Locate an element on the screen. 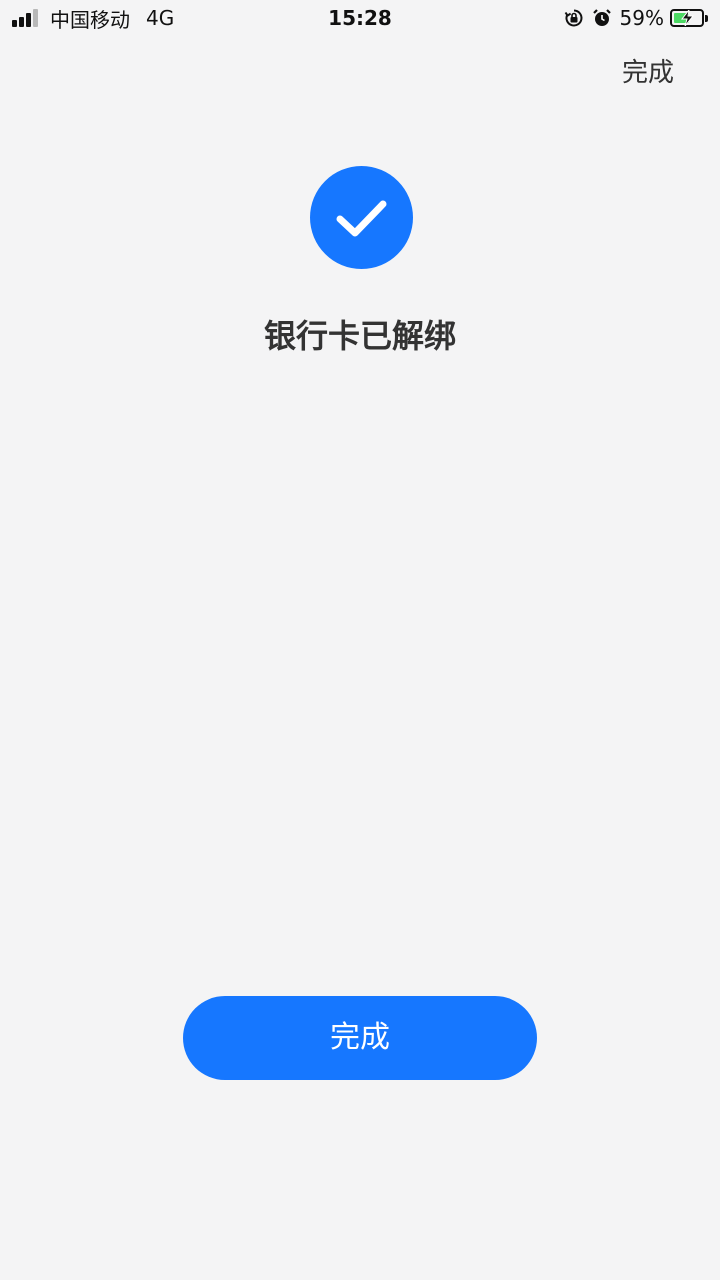 This screenshot has height=1280, width=720. done-button: 完成 is located at coordinates (360, 1038).